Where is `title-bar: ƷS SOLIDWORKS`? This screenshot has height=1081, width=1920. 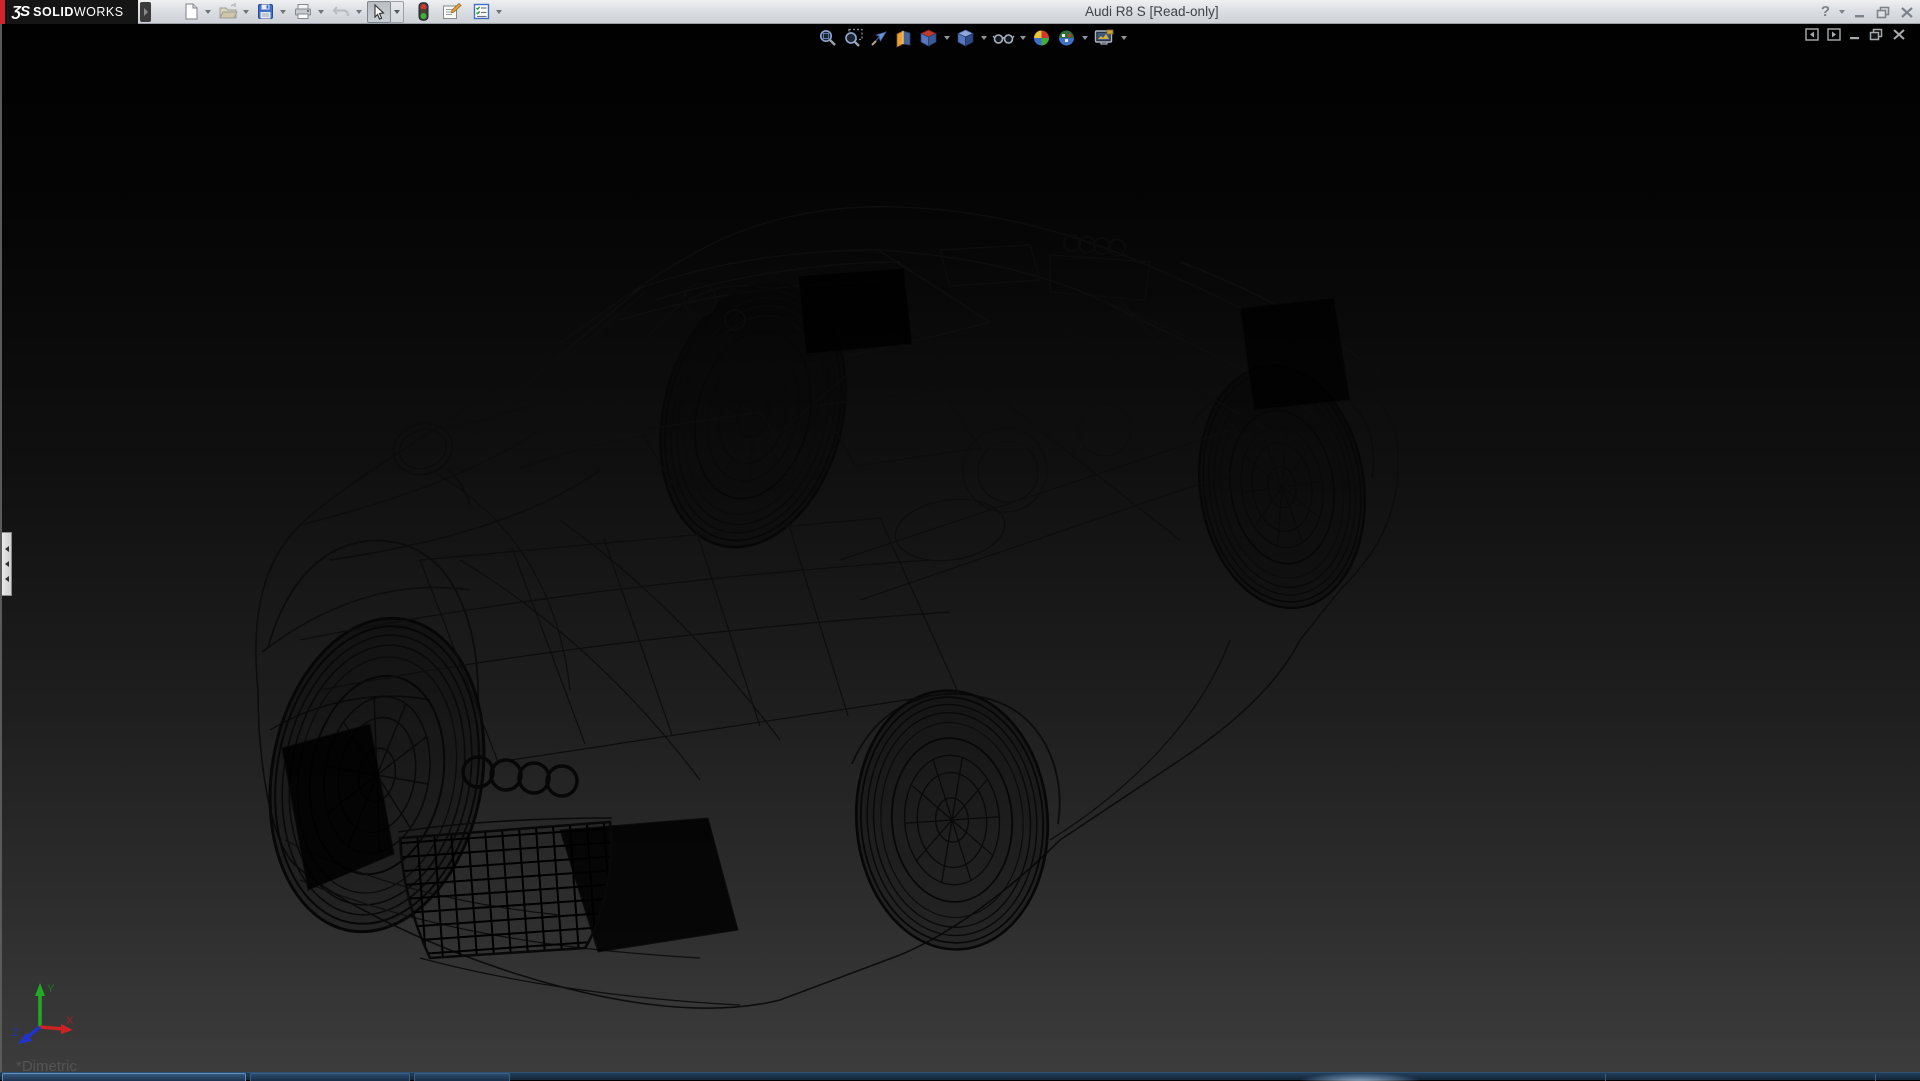 title-bar: ƷS SOLIDWORKS is located at coordinates (960, 12).